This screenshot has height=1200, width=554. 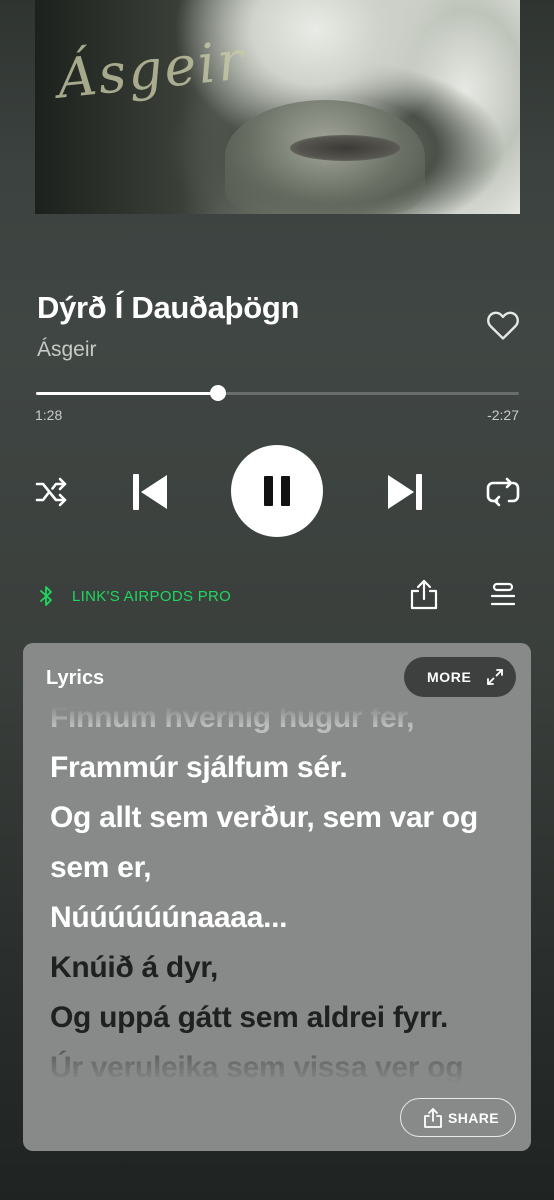 I want to click on queue-icon, so click(x=503, y=595).